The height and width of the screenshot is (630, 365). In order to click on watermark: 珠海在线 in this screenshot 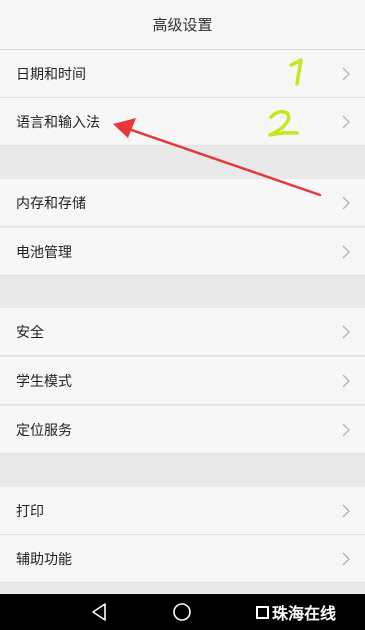, I will do `click(296, 612)`.